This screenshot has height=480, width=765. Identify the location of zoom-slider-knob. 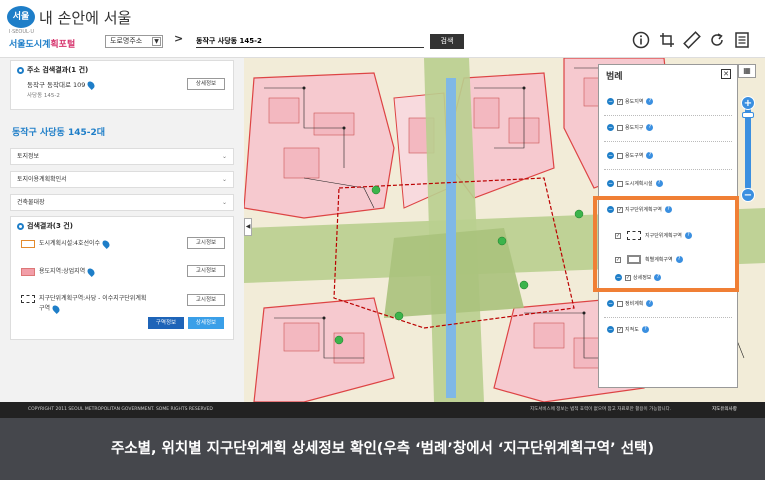
(748, 115).